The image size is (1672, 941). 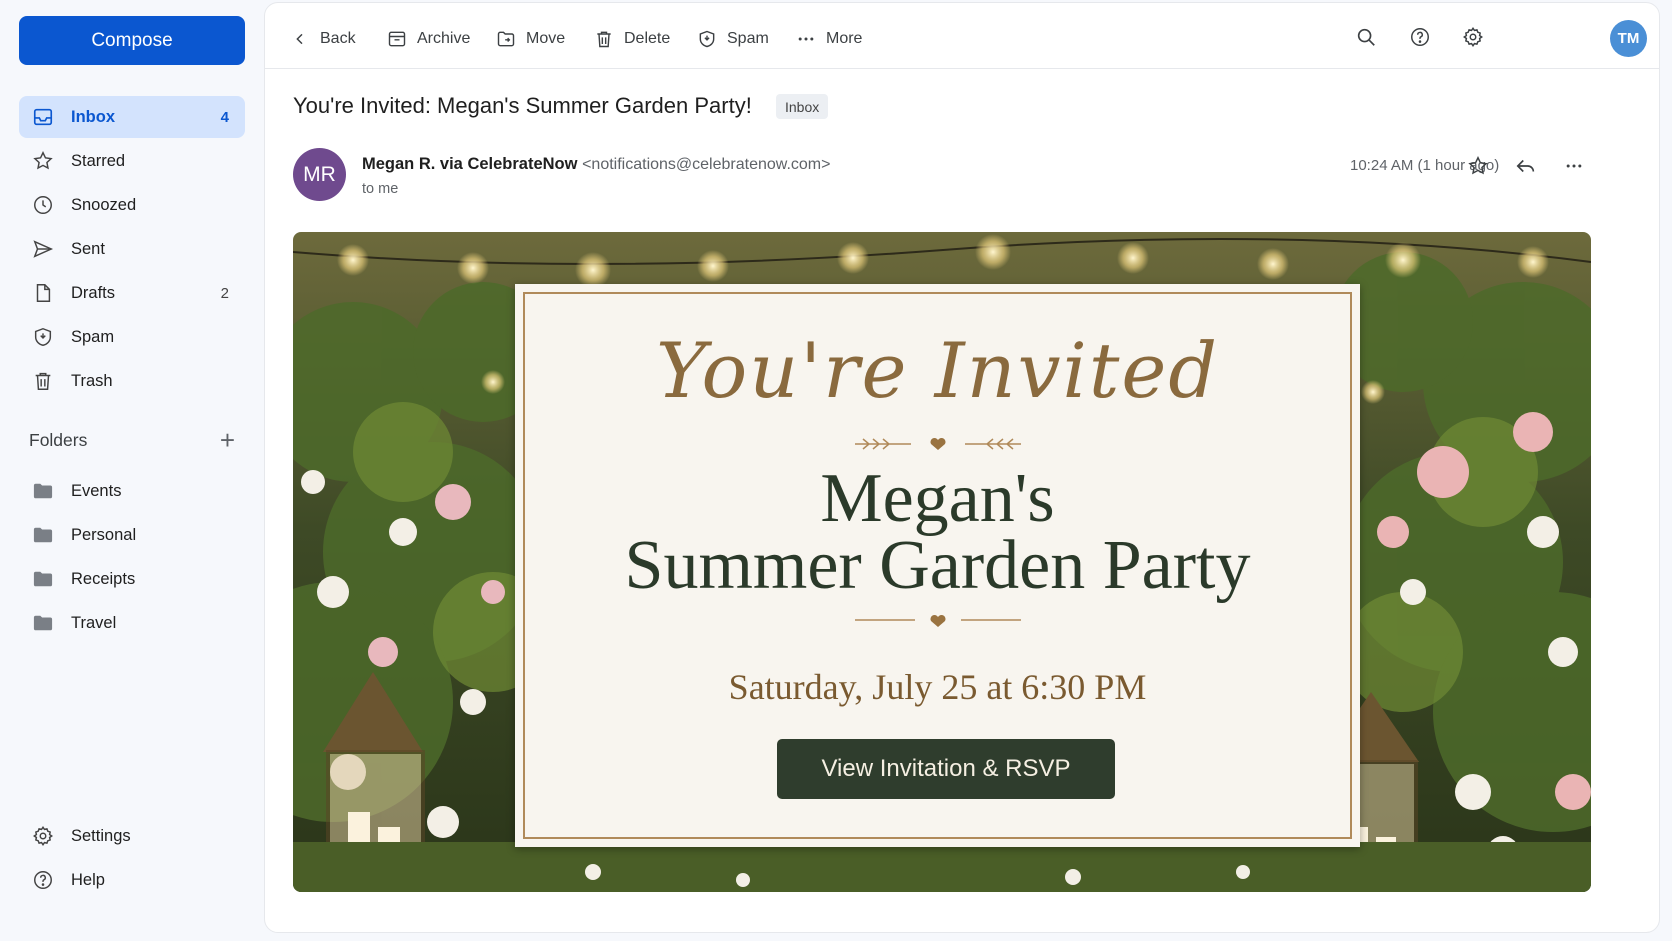 What do you see at coordinates (104, 534) in the screenshot?
I see `sidebar-item-label: Personal` at bounding box center [104, 534].